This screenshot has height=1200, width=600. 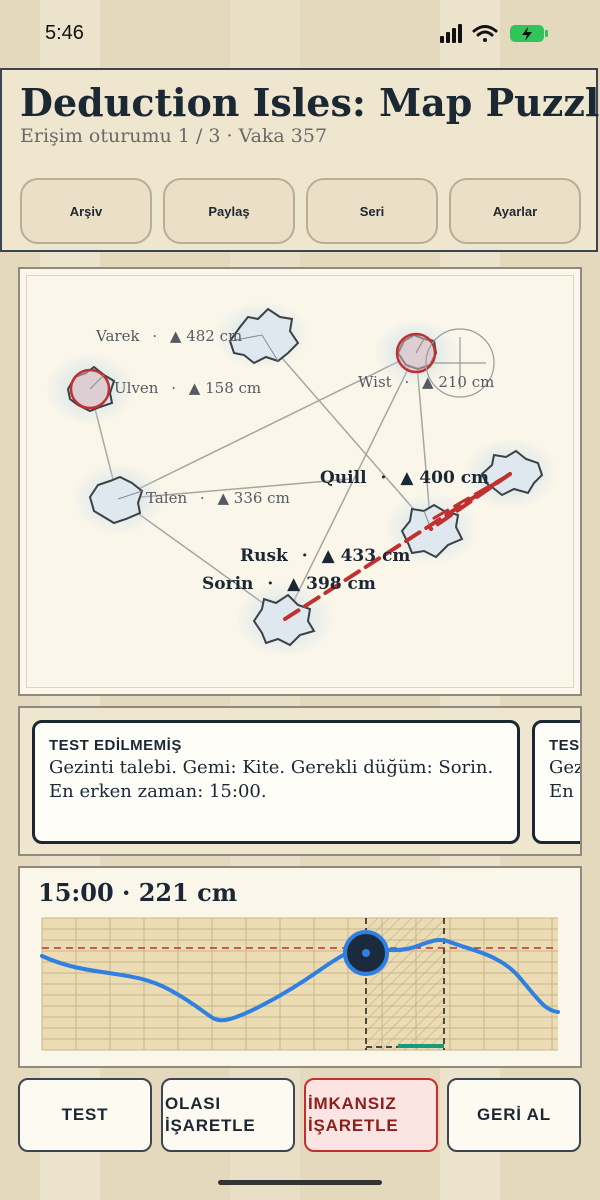 What do you see at coordinates (64, 33) in the screenshot?
I see `status-time: 5:46` at bounding box center [64, 33].